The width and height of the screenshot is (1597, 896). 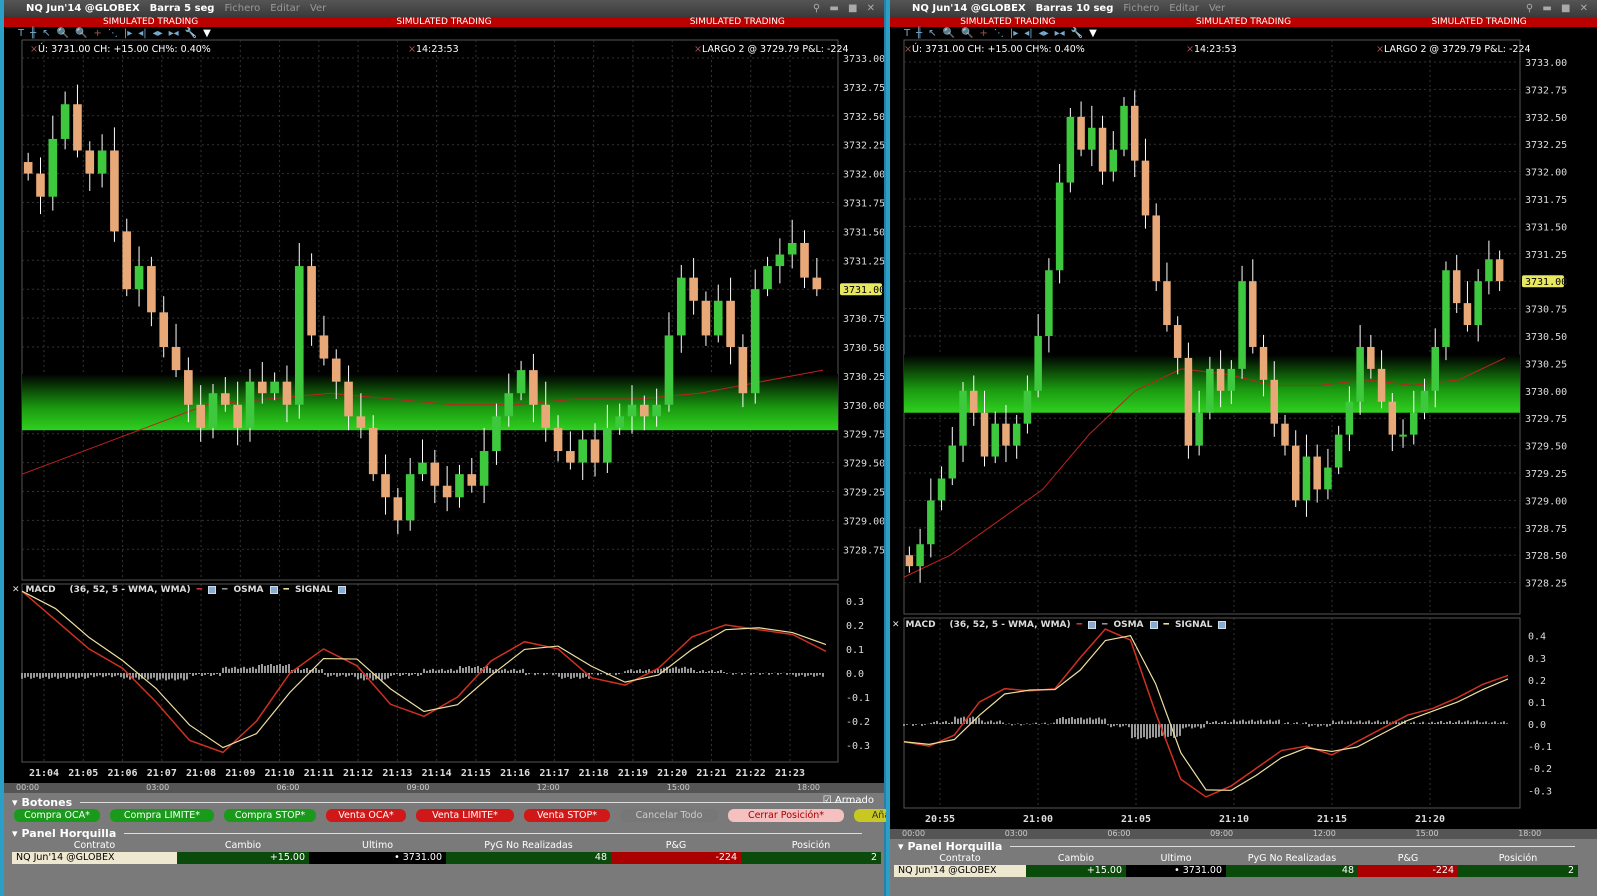 What do you see at coordinates (848, 800) in the screenshot?
I see `armed-toggle: ☑ Armado` at bounding box center [848, 800].